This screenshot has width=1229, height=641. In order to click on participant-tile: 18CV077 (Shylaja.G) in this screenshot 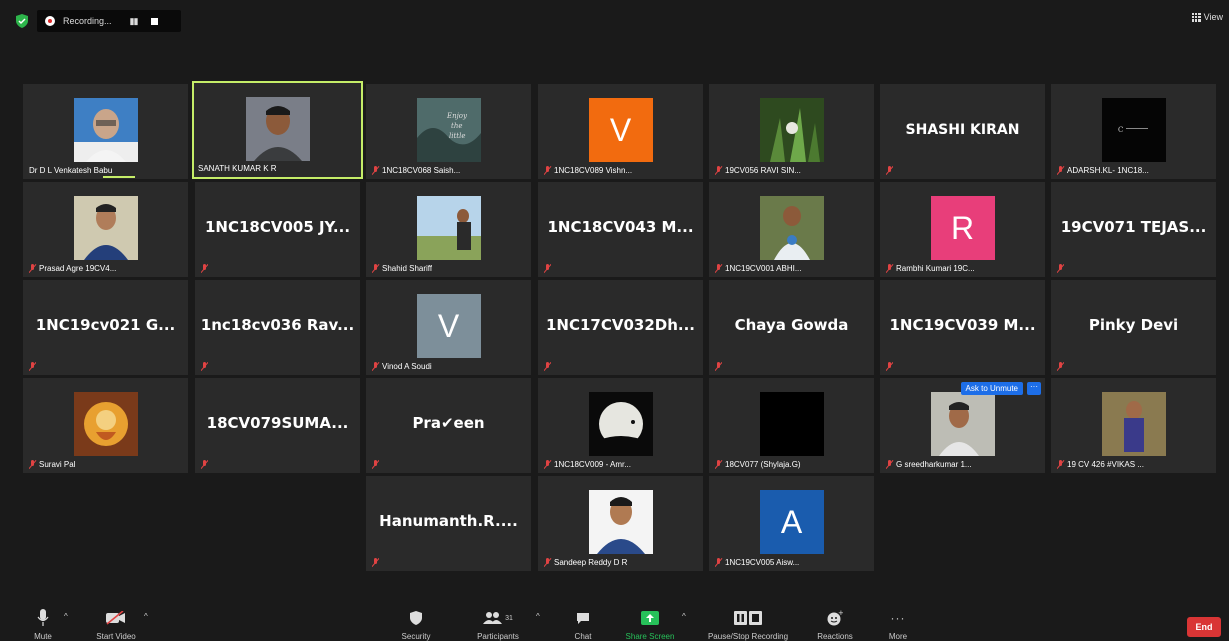, I will do `click(791, 425)`.